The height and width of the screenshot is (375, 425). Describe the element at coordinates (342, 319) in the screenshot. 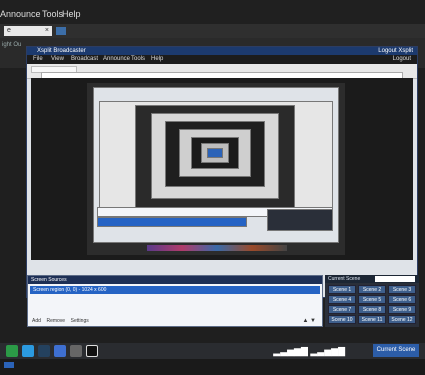

I see `scene-10-button: Scene 10` at that location.